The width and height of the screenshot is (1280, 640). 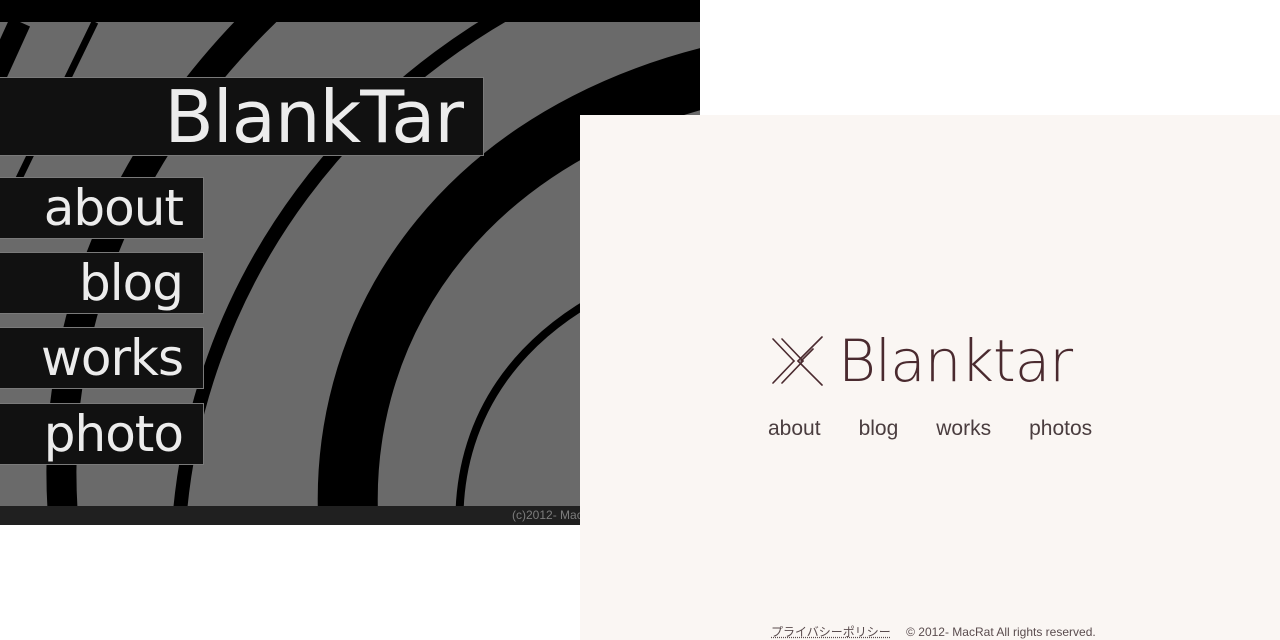 What do you see at coordinates (930, 429) in the screenshot?
I see `new-site-nav: about blog works photos` at bounding box center [930, 429].